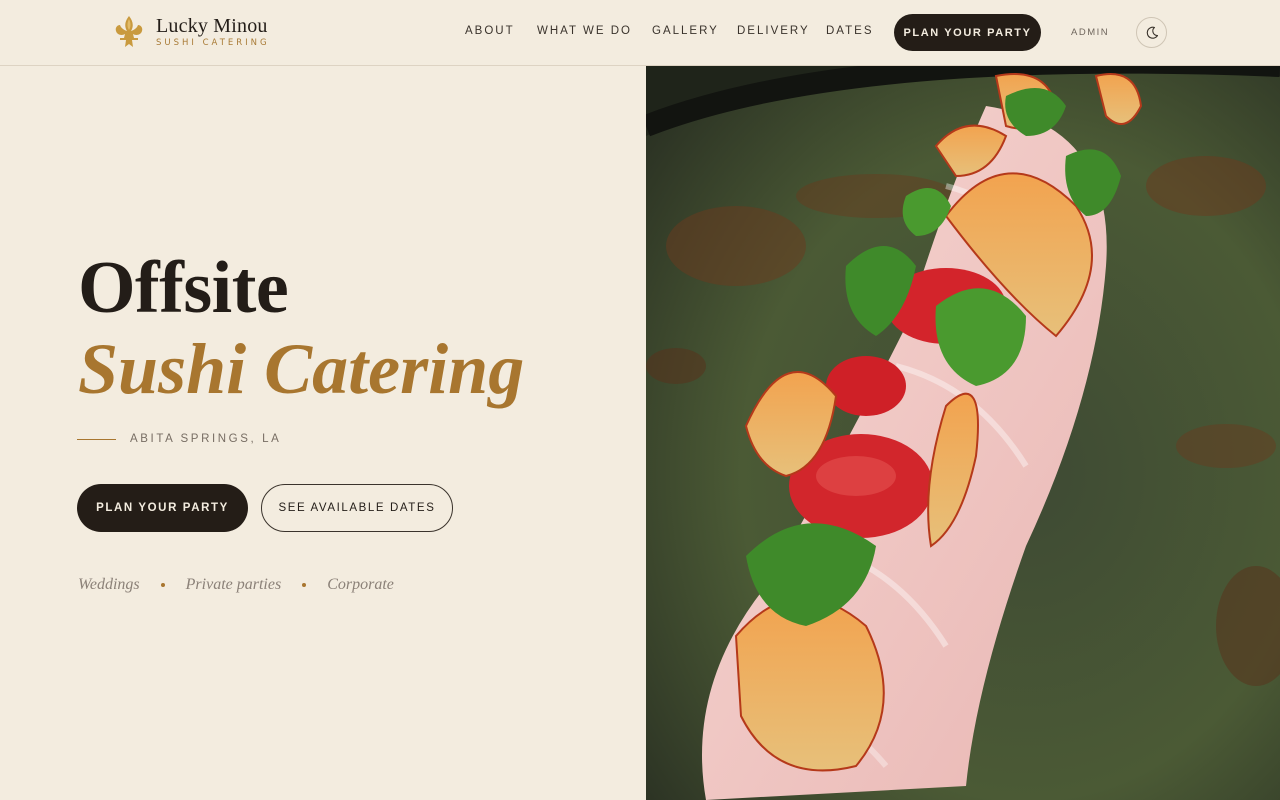  Describe the element at coordinates (685, 31) in the screenshot. I see `nav-gallery: GALLERY` at that location.